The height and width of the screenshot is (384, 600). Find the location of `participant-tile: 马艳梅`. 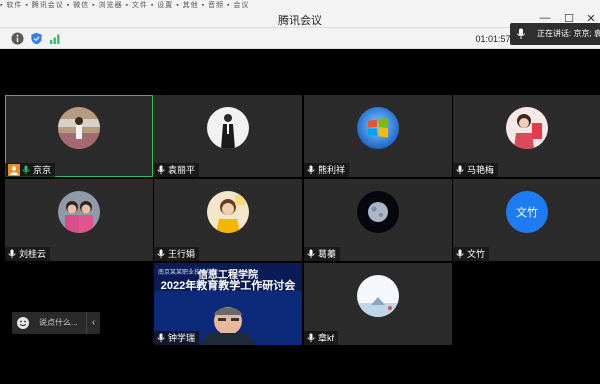

participant-tile: 马艳梅 is located at coordinates (526, 136).